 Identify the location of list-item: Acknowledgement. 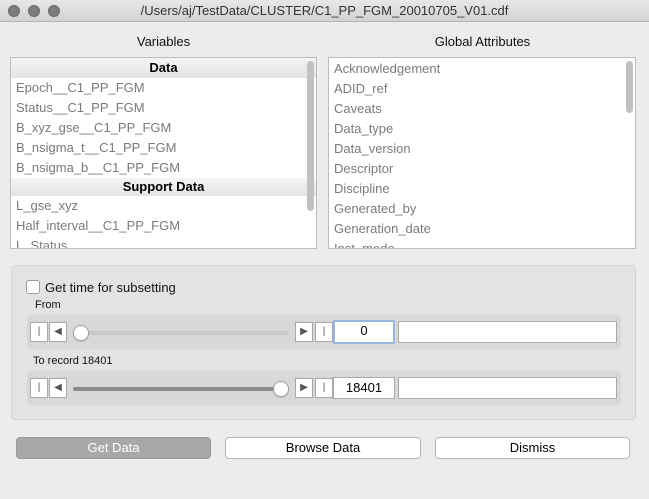
(482, 69).